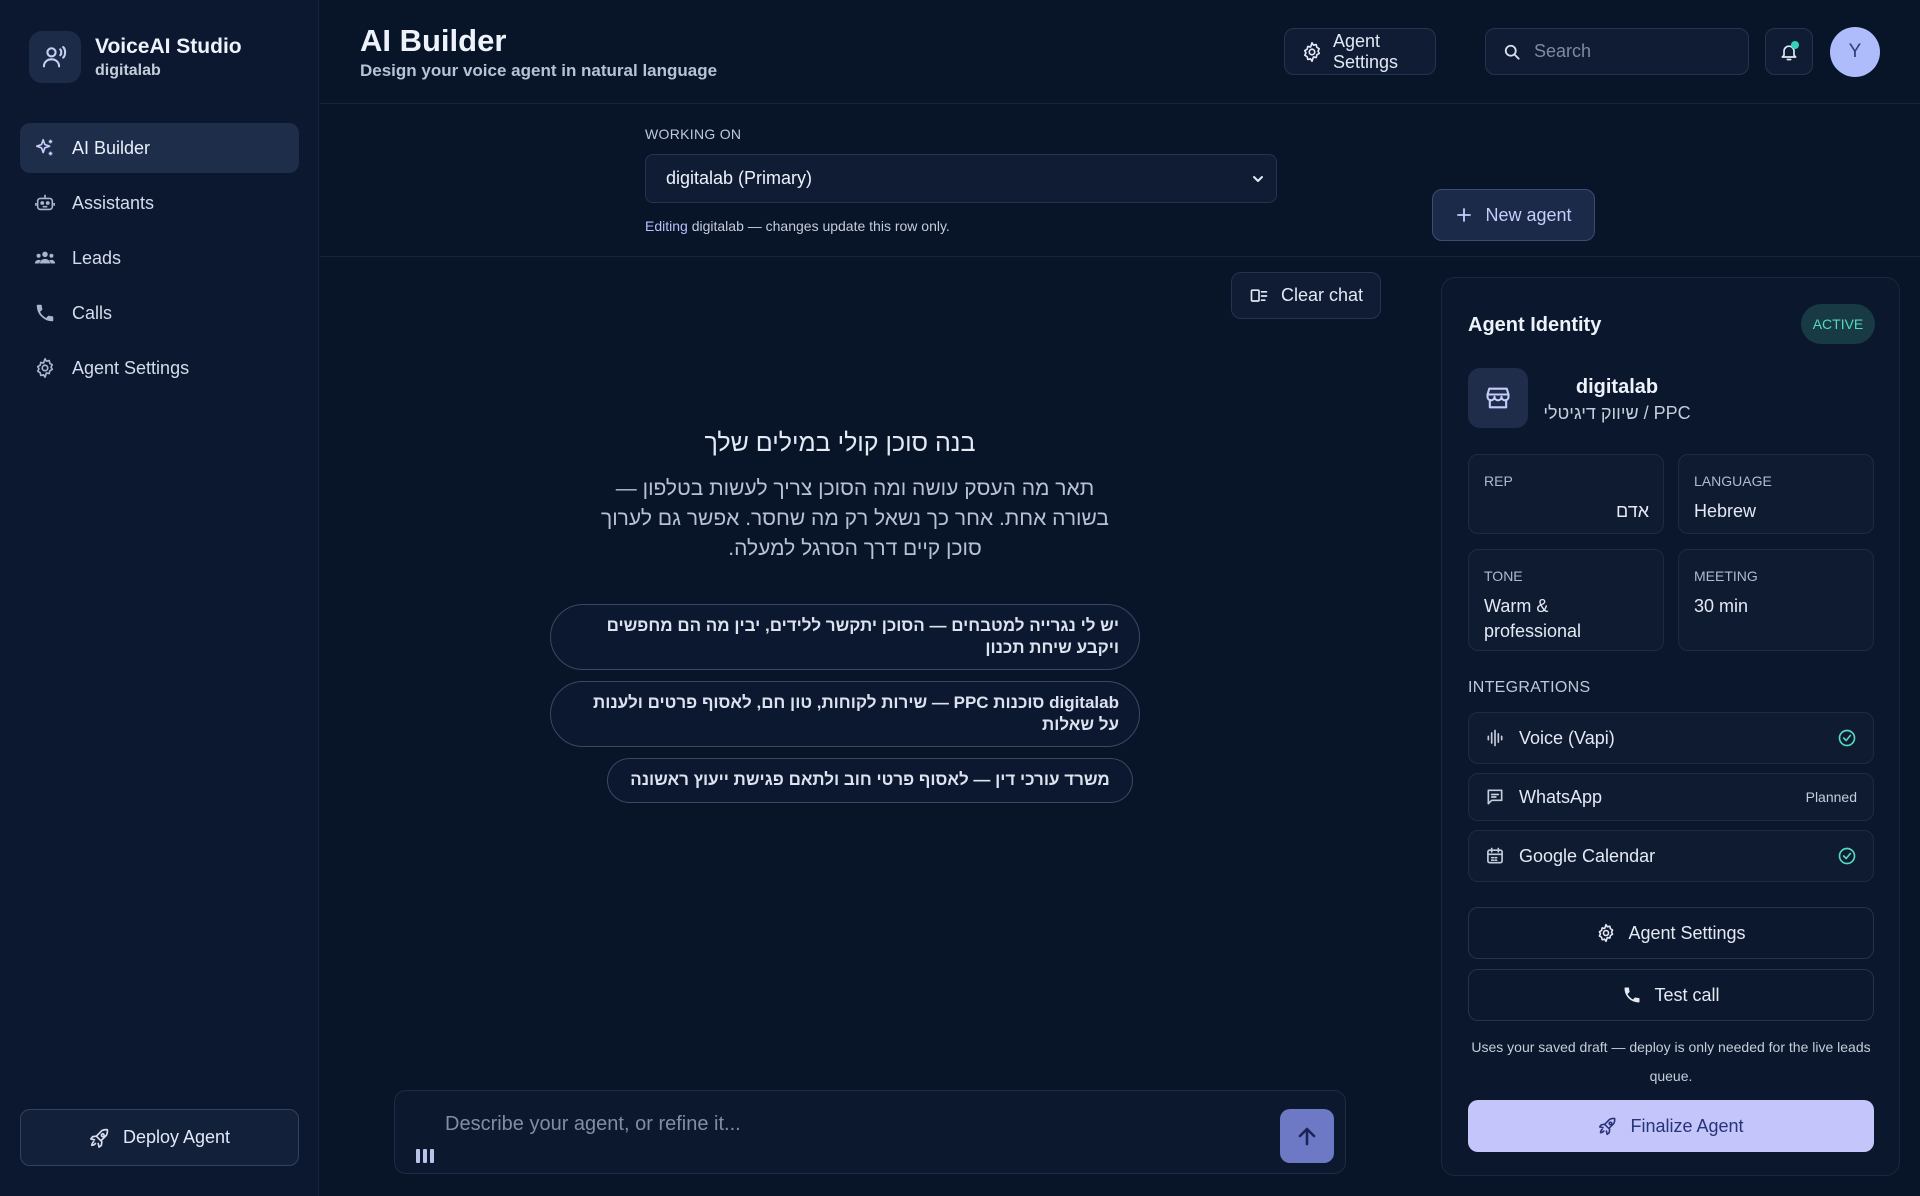 The width and height of the screenshot is (1920, 1196). What do you see at coordinates (92, 312) in the screenshot?
I see `sidebar-item-label: Calls` at bounding box center [92, 312].